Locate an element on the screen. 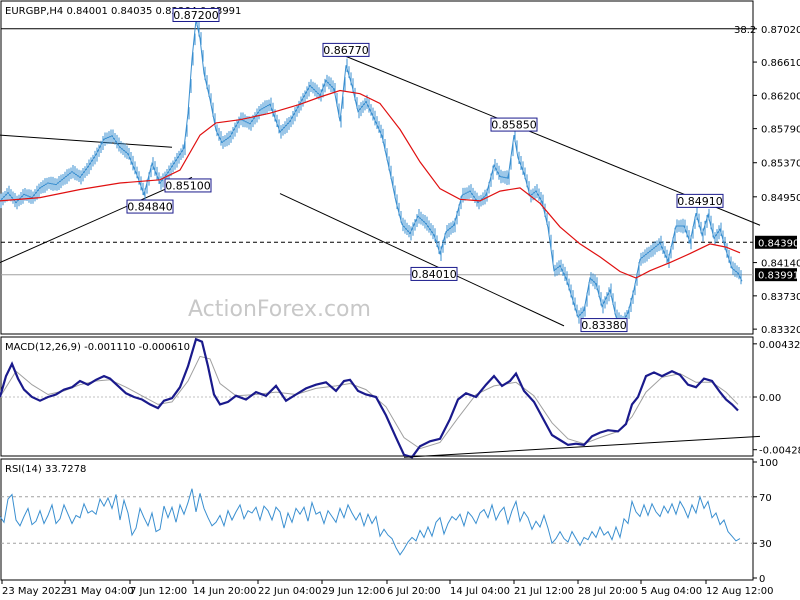 The width and height of the screenshot is (800, 600). price-label-text: 0.84910 is located at coordinates (700, 201).